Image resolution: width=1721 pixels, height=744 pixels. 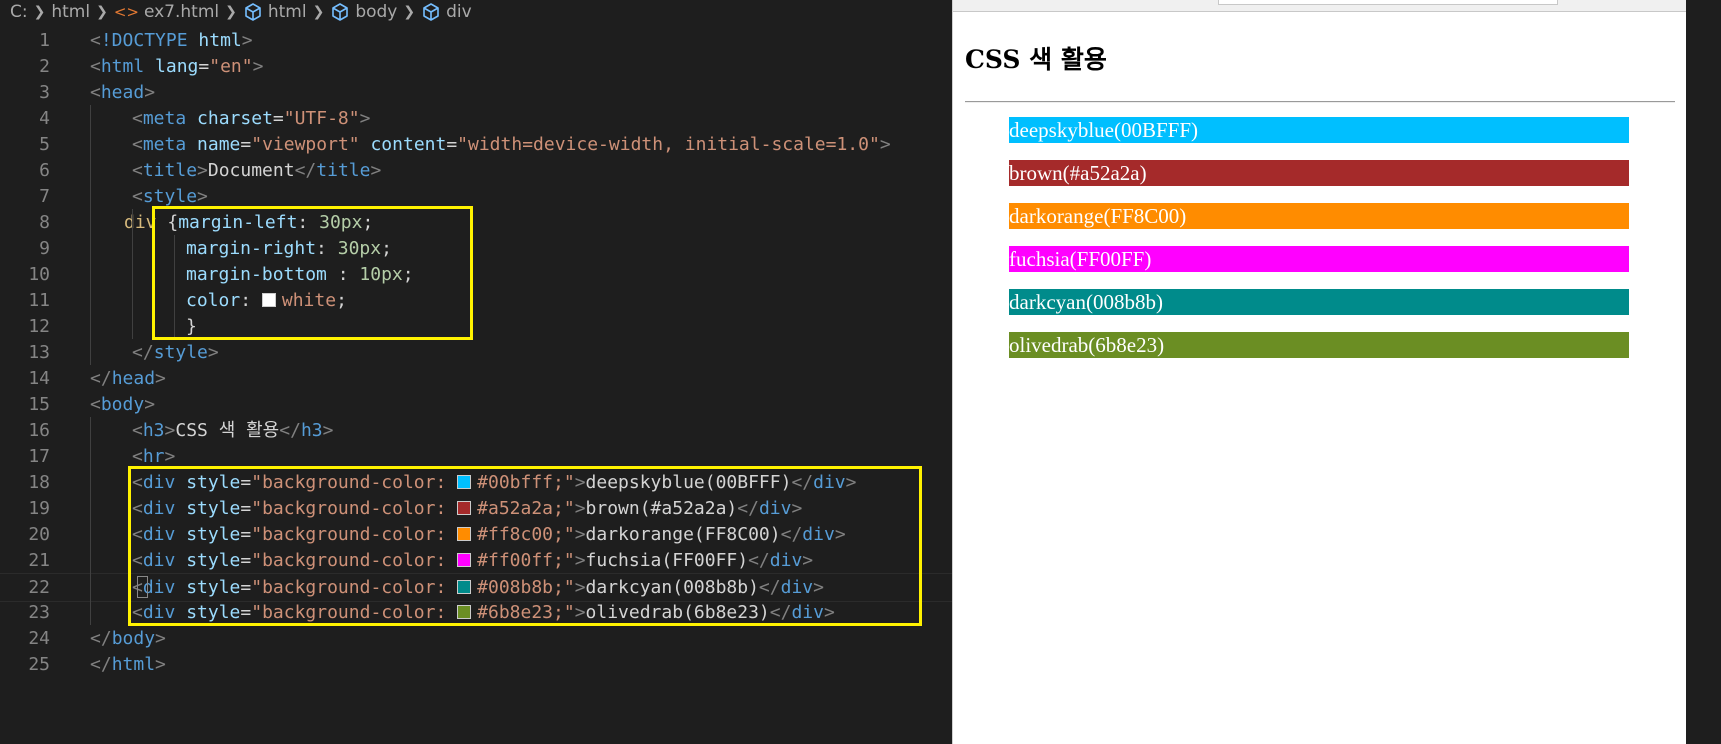 I want to click on code-line: 4 <meta charset="UTF-8">, so click(x=476, y=119).